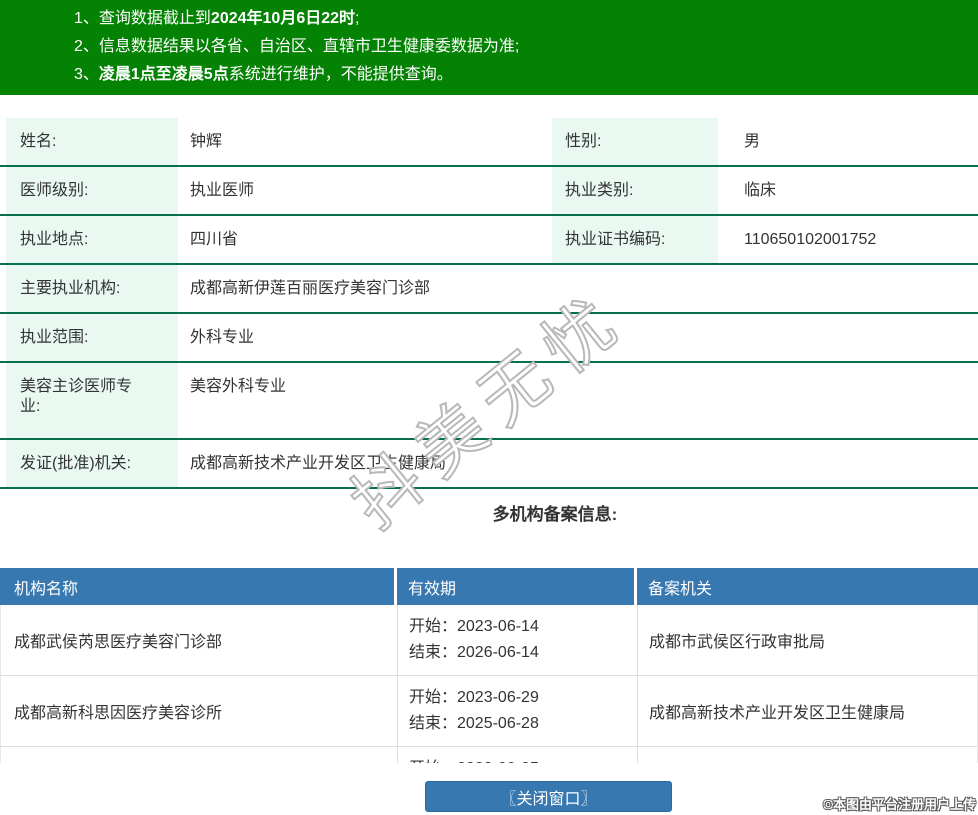 Image resolution: width=978 pixels, height=815 pixels. I want to click on notice-line-3: 3、凌晨1点至凌晨5点系统进行维护，不能提供查询。, so click(263, 74).